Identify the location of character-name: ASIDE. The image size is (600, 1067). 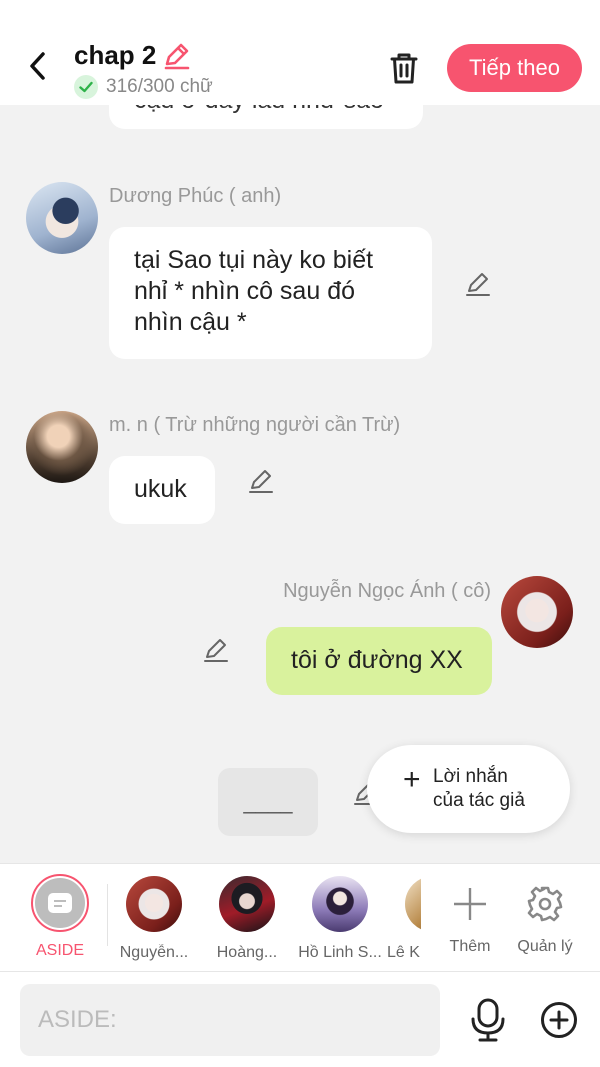
(59, 950).